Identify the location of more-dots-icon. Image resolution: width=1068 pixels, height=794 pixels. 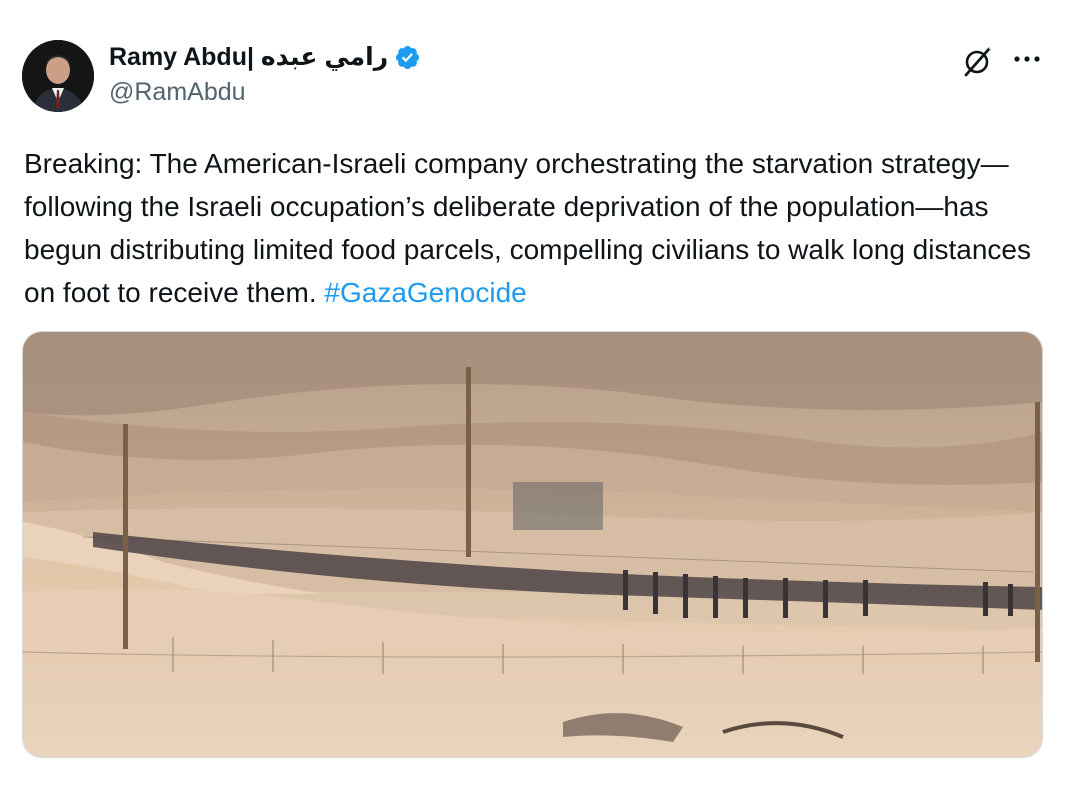
(1027, 59).